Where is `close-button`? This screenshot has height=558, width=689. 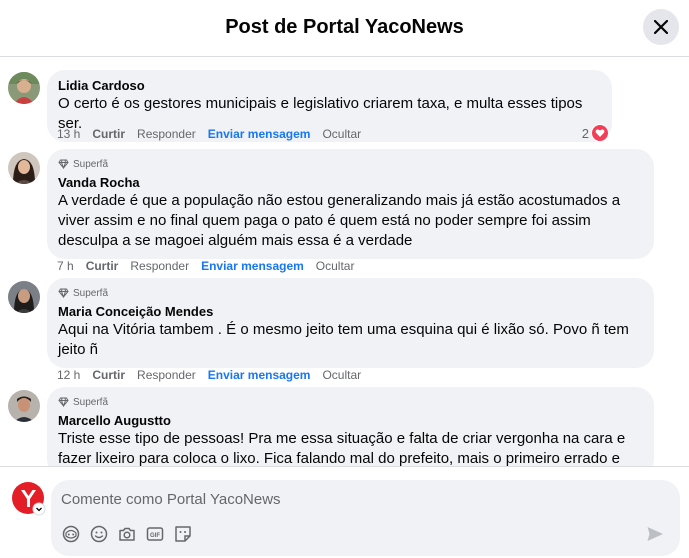
close-button is located at coordinates (661, 27).